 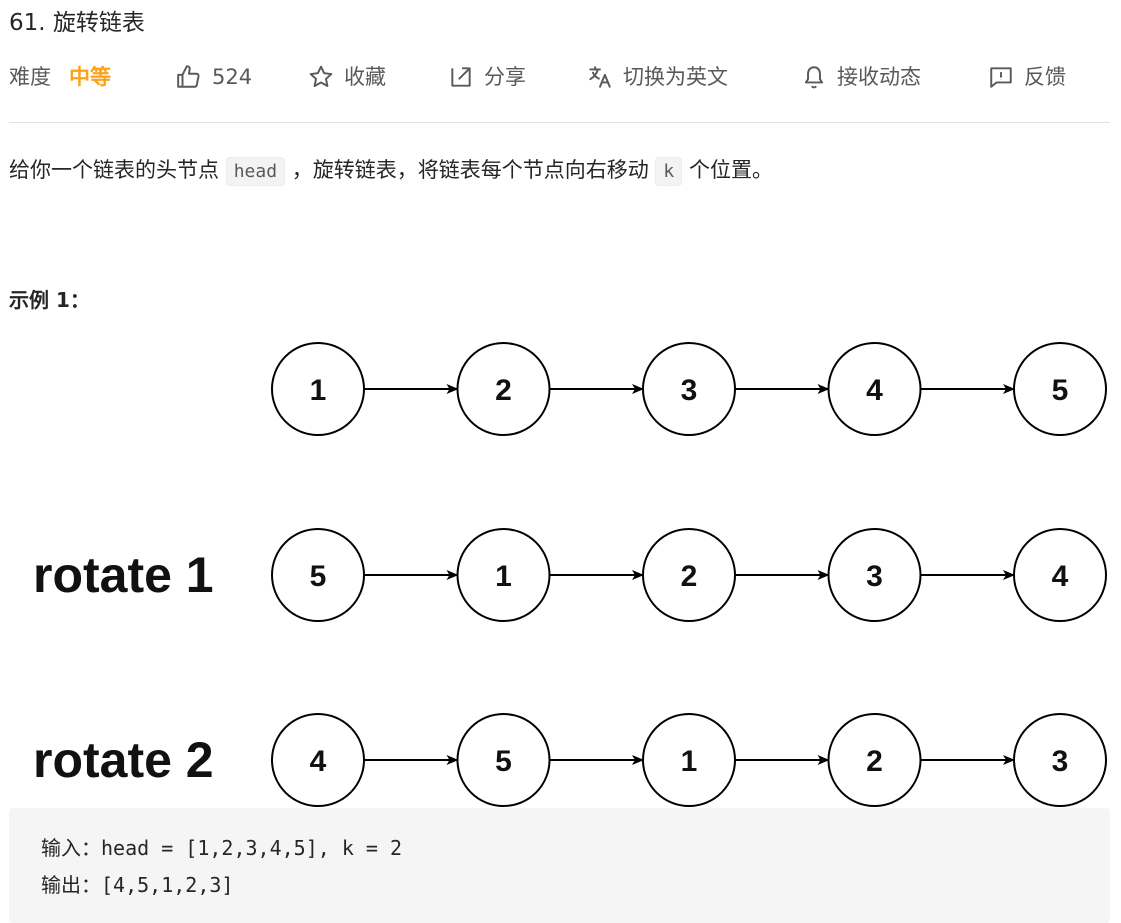 What do you see at coordinates (222, 848) in the screenshot?
I see `example-input: 输入：head = [1,2,3,4,5], k = 2` at bounding box center [222, 848].